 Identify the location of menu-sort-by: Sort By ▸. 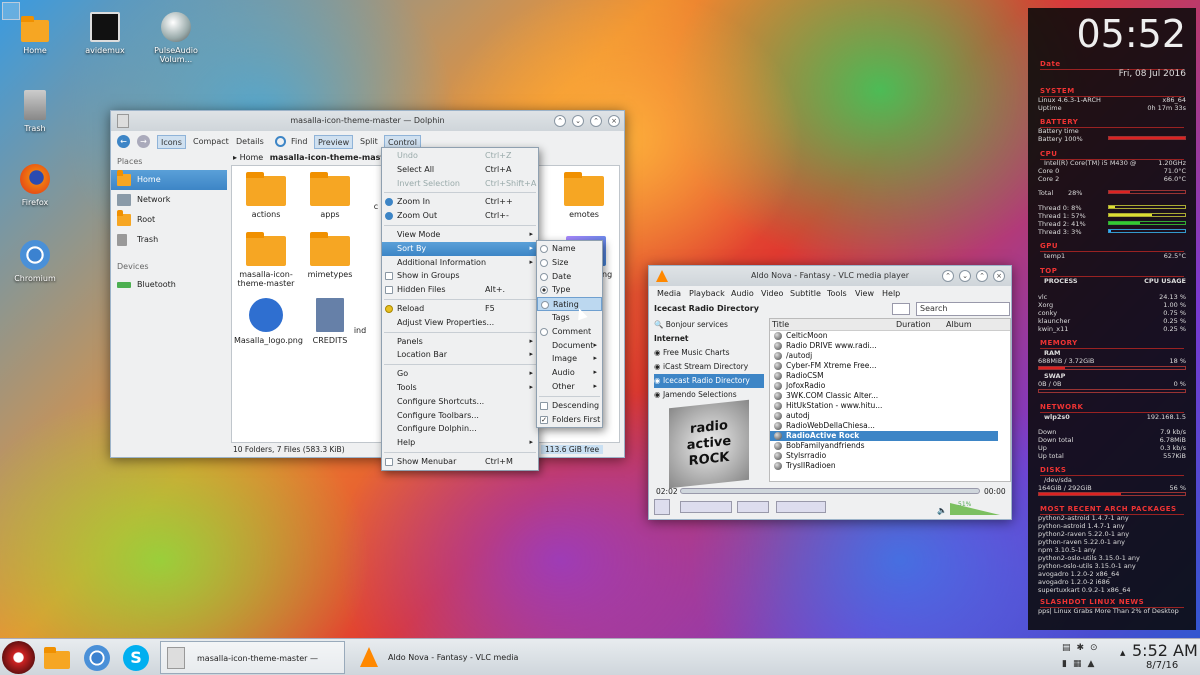
(460, 248).